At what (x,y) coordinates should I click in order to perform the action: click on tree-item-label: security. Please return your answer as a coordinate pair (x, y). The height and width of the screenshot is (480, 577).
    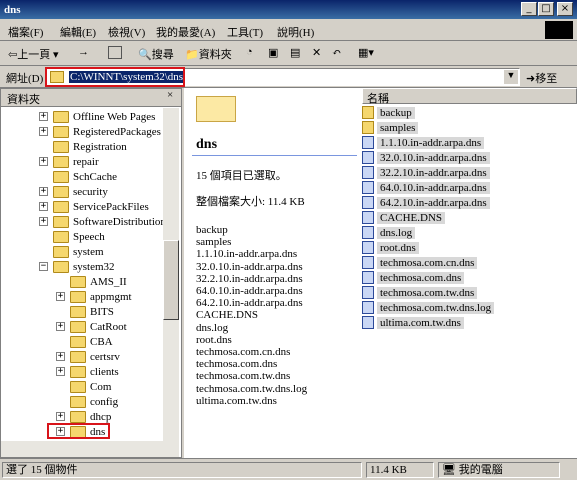
    Looking at the image, I should click on (90, 191).